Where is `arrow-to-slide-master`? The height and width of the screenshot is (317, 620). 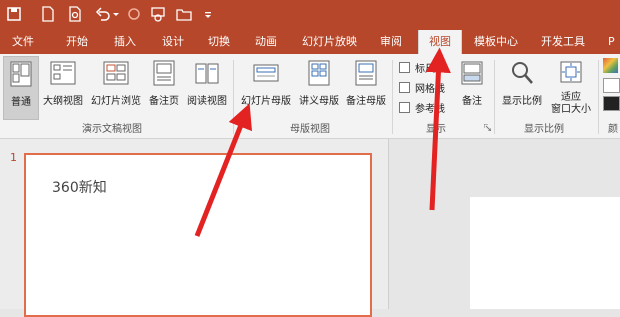
arrow-to-slide-master is located at coordinates (223, 170).